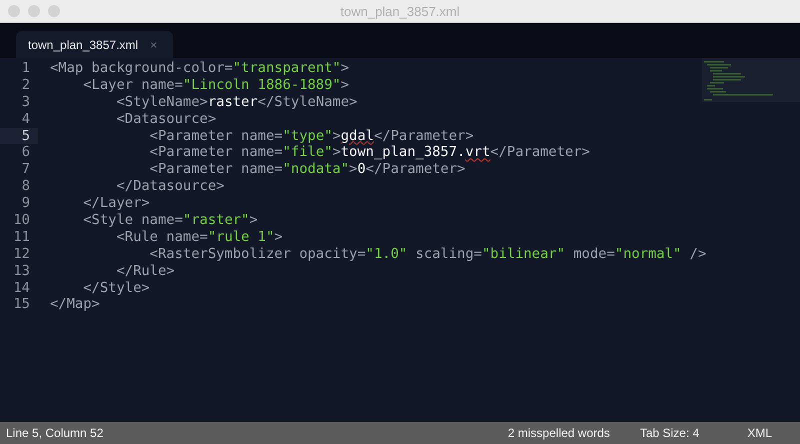  Describe the element at coordinates (400, 11) in the screenshot. I see `window-title: town_plan_3857.xml` at that location.